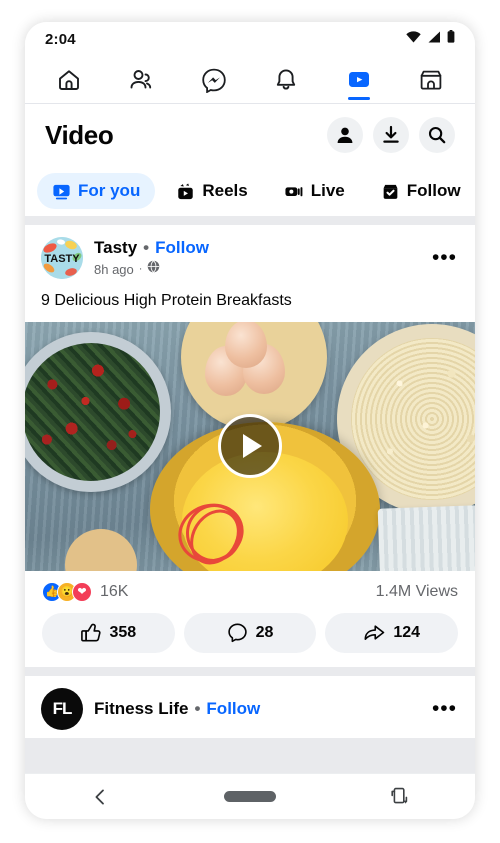 This screenshot has width=500, height=843. What do you see at coordinates (166, 300) in the screenshot?
I see `post-caption: 9 Delicious High Protein Breakfasts` at bounding box center [166, 300].